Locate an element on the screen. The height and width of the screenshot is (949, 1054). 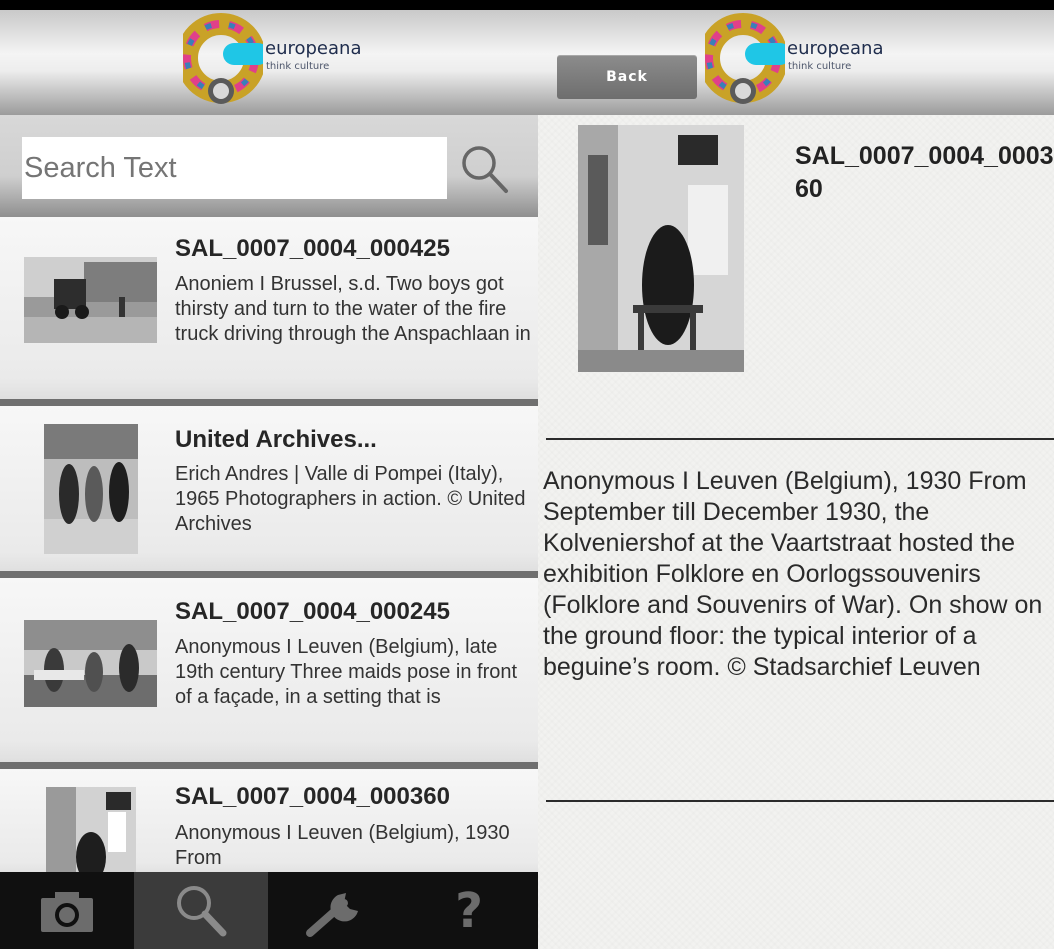
tab-search is located at coordinates (201, 910).